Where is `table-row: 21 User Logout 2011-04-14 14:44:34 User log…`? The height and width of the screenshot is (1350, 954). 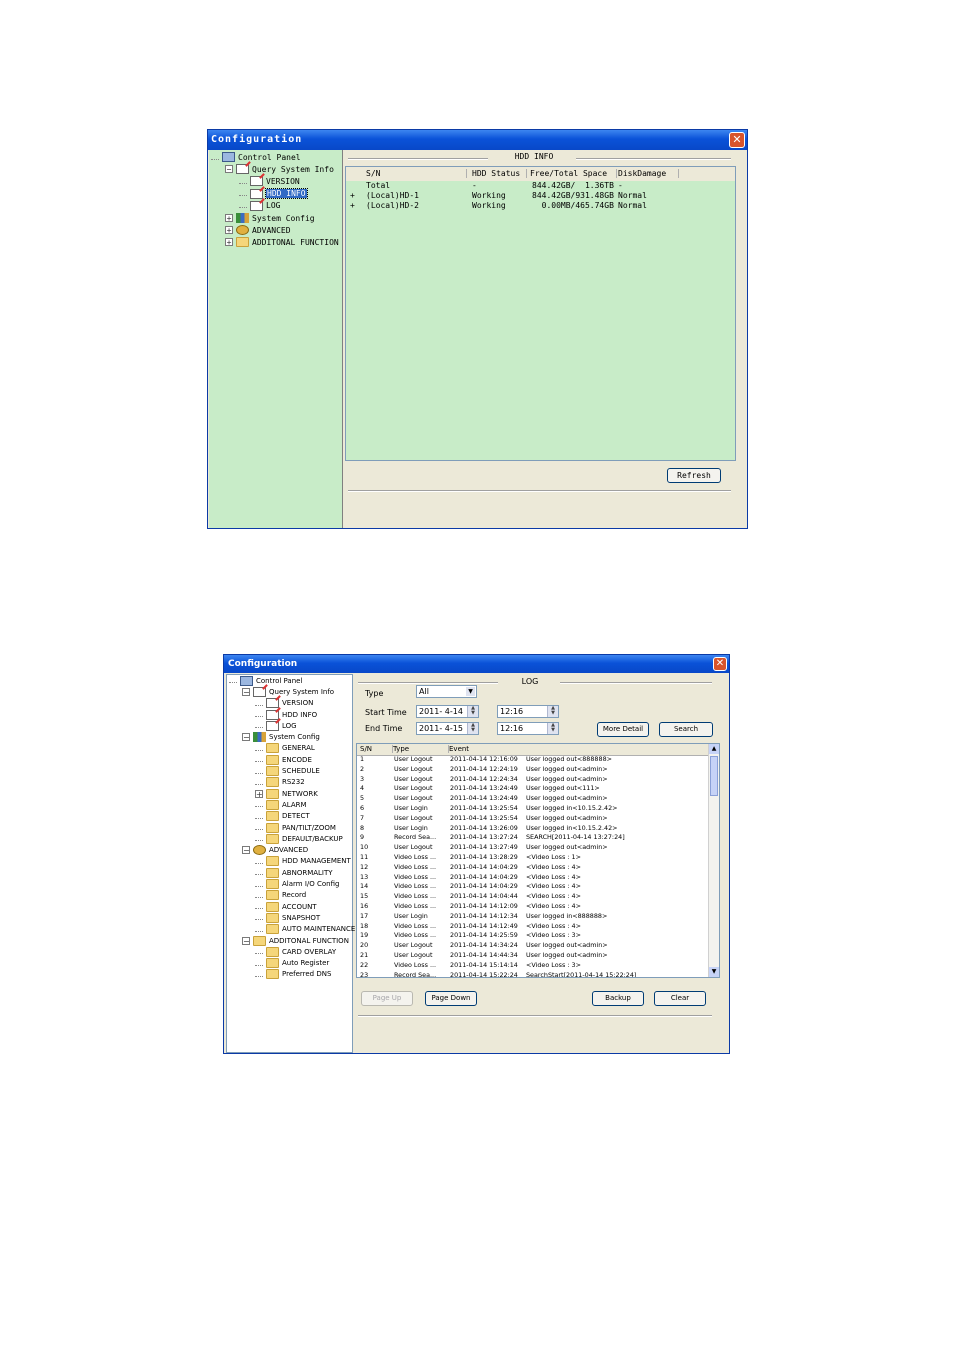 table-row: 21 User Logout 2011-04-14 14:44:34 User log… is located at coordinates (533, 956).